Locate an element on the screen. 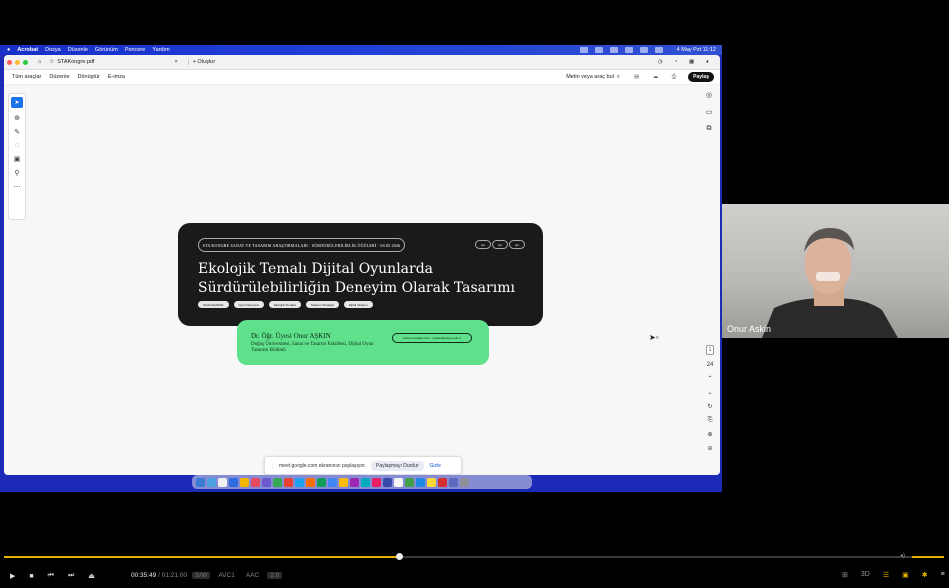 Image resolution: width=949 pixels, height=588 pixels. stamp-tool-icon: ⚲ is located at coordinates (16, 173).